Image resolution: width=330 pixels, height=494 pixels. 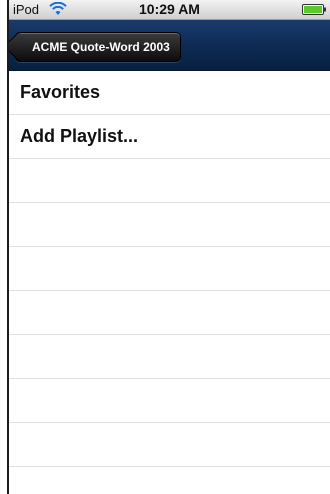 I want to click on status-bar: iPod 10:29 AM, so click(x=169, y=10).